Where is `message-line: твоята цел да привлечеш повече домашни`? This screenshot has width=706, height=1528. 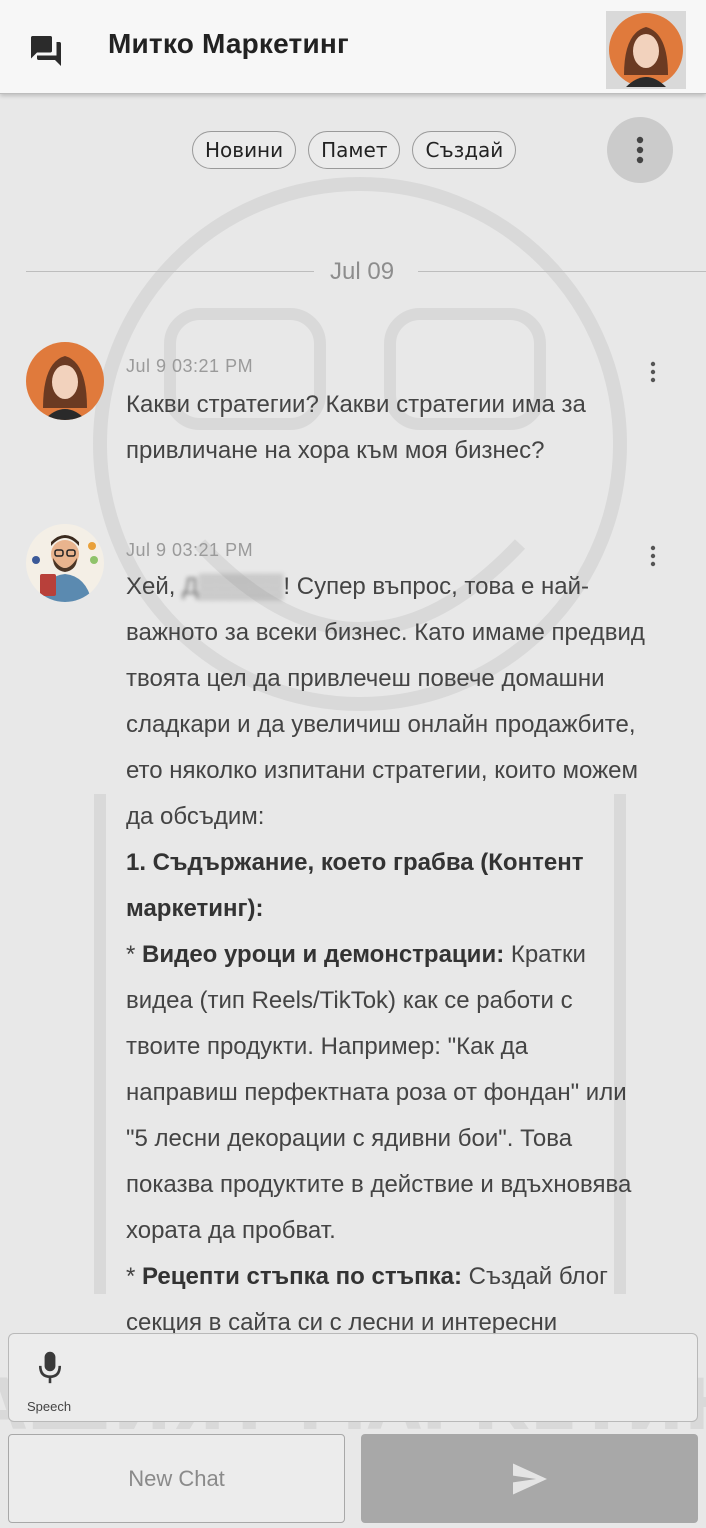
message-line: твоята цел да привлечеш повече домашни is located at coordinates (365, 678).